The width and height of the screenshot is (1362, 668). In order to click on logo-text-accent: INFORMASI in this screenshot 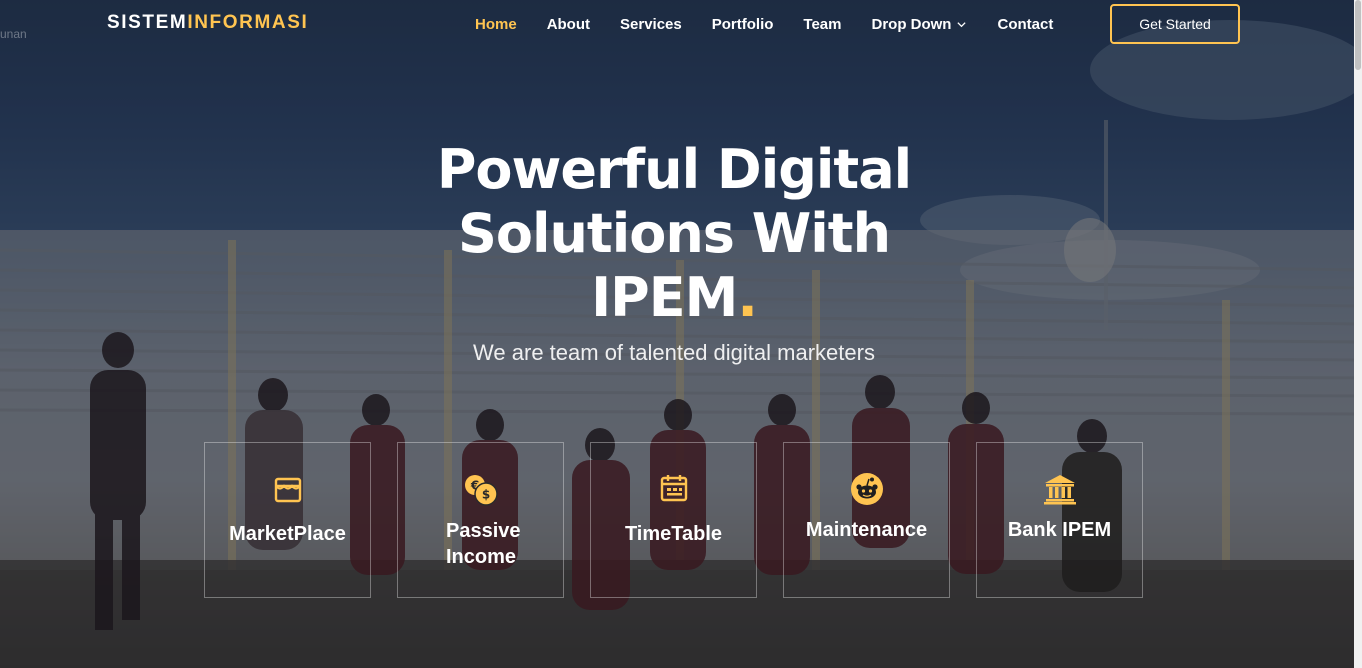, I will do `click(248, 22)`.